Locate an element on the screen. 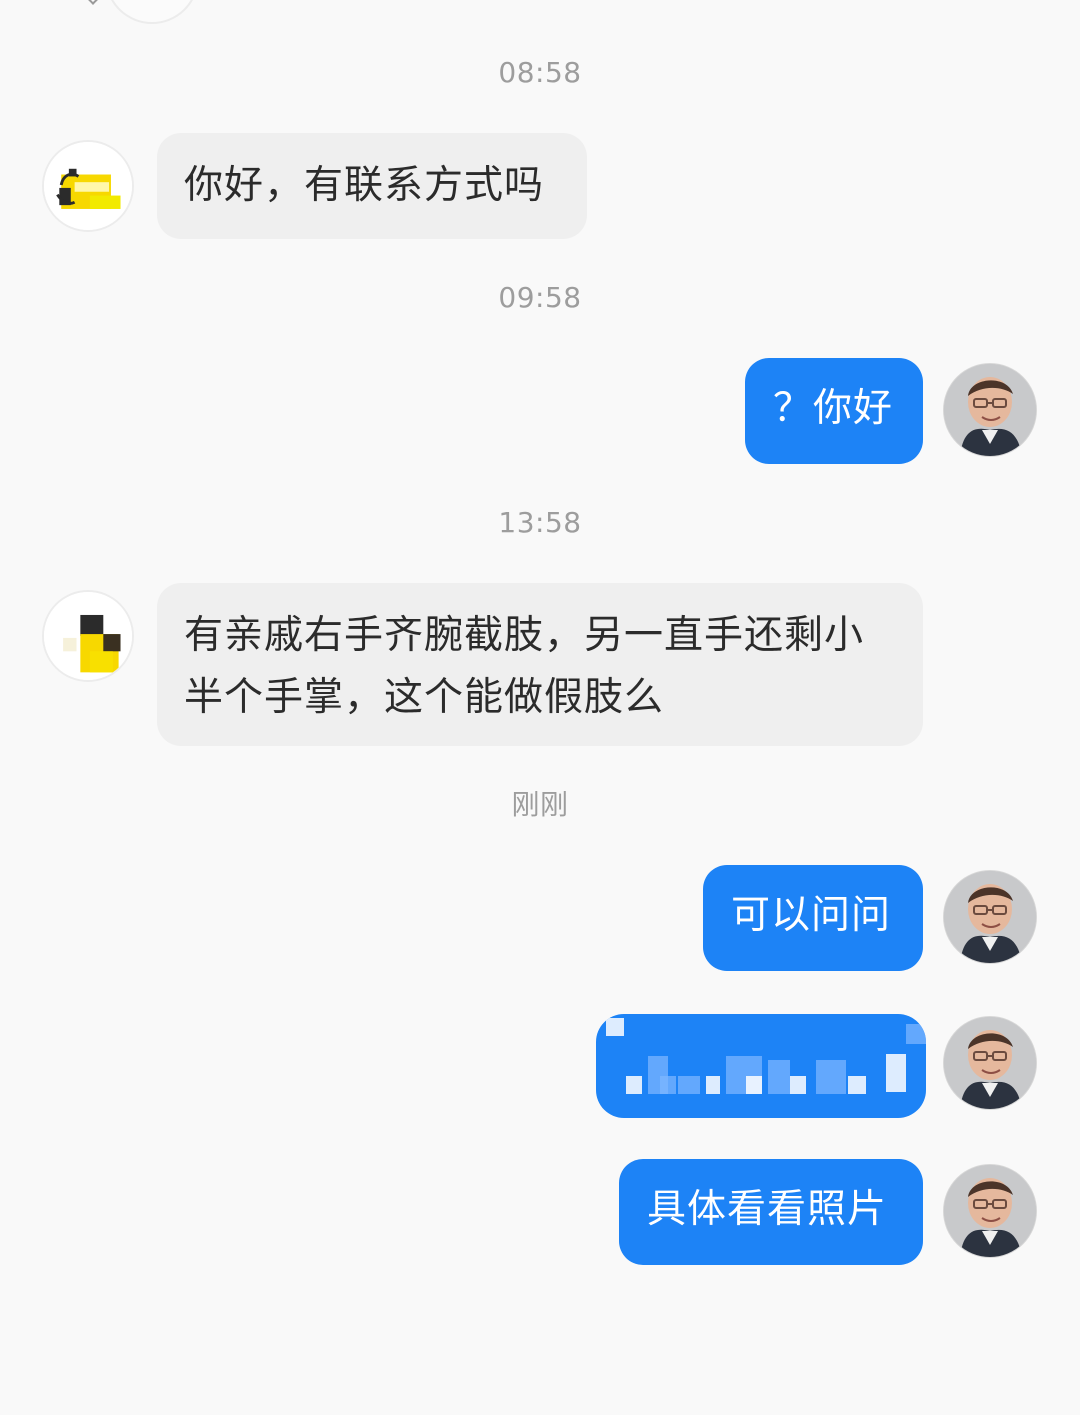 The image size is (1080, 1415). timestamp: 08:58 is located at coordinates (540, 72).